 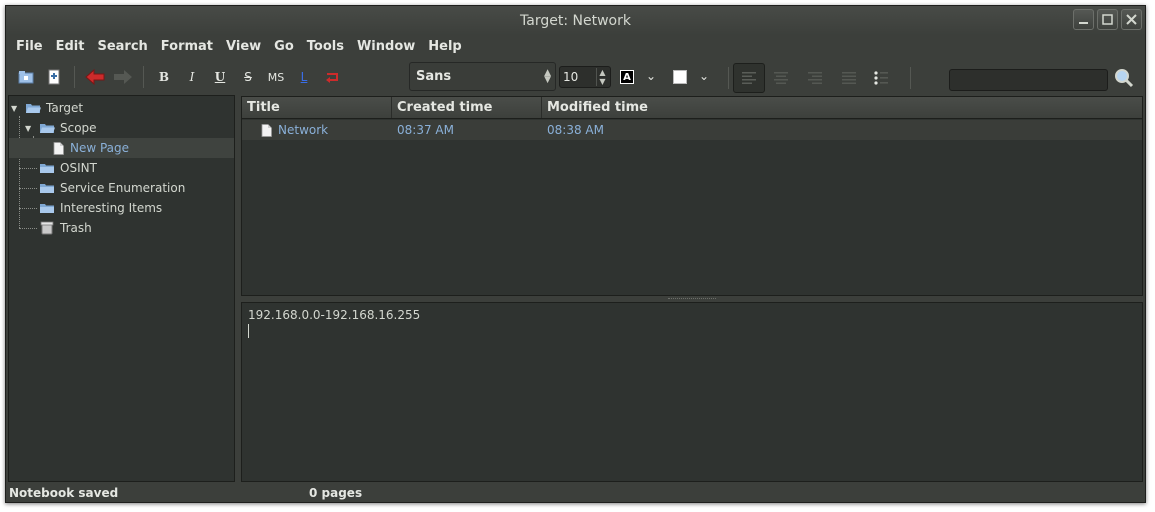 I want to click on toolbar: B I U S MS L Sans ▲ ▼ 10 ▲ ▼ A ⌄ ⌄, so click(x=575, y=76).